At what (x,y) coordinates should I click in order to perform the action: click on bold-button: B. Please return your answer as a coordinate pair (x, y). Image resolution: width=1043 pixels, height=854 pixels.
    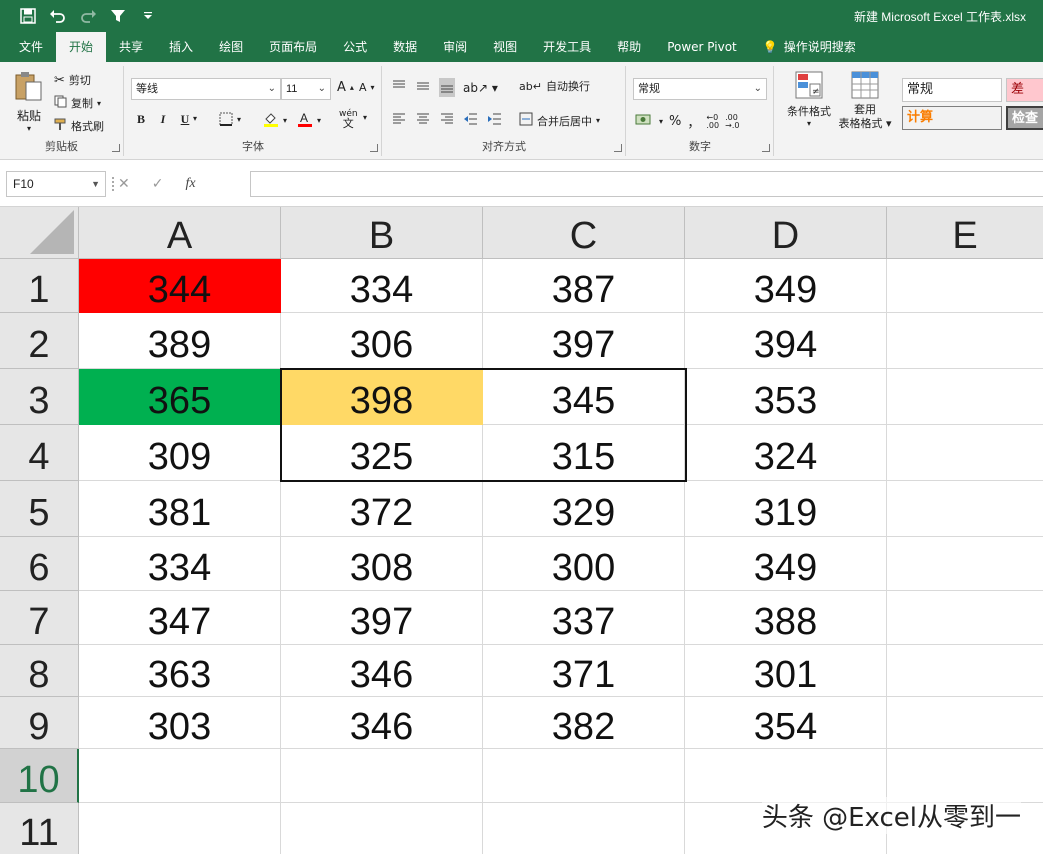
    Looking at the image, I should click on (141, 119).